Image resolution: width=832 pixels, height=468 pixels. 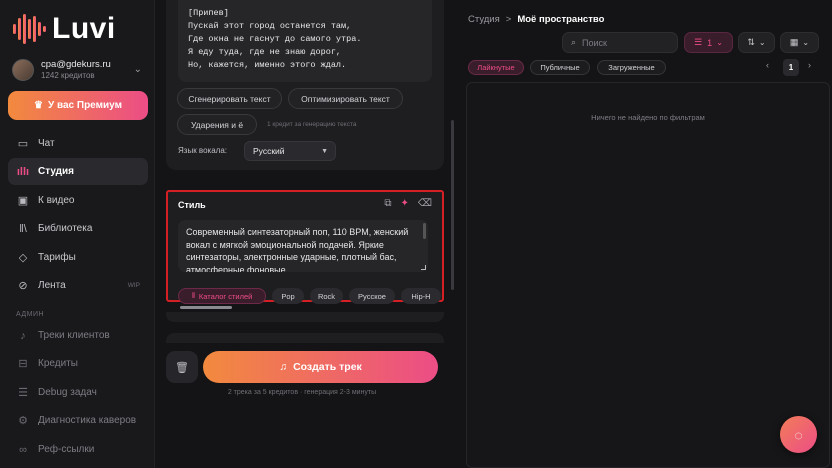 What do you see at coordinates (327, 367) in the screenshot?
I see `create-track-label: Создать трек` at bounding box center [327, 367].